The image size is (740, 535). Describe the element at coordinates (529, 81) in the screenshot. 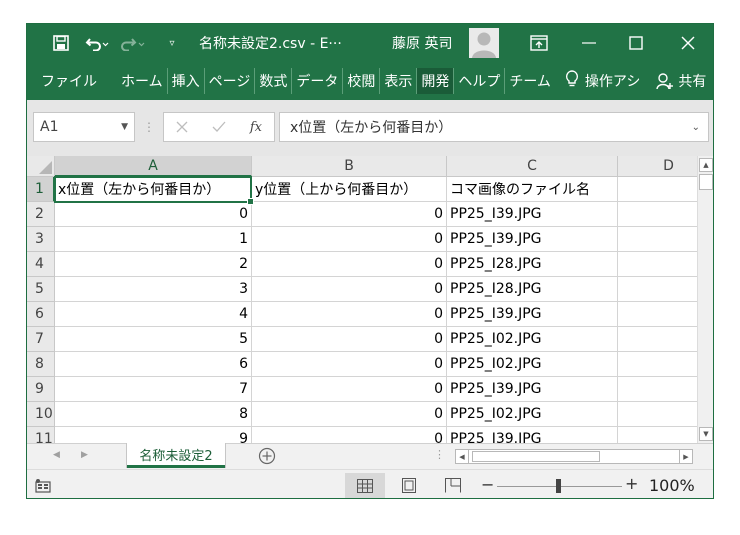

I see `tab-team: チーム` at that location.